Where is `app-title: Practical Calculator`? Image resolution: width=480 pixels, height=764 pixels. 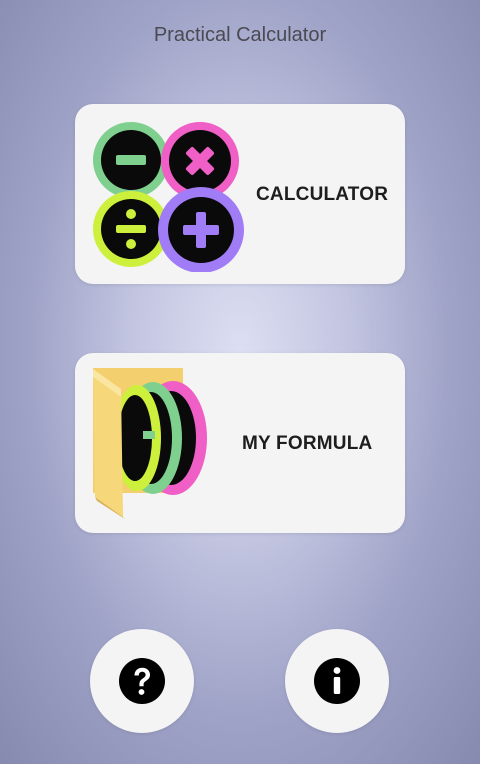 app-title: Practical Calculator is located at coordinates (240, 35).